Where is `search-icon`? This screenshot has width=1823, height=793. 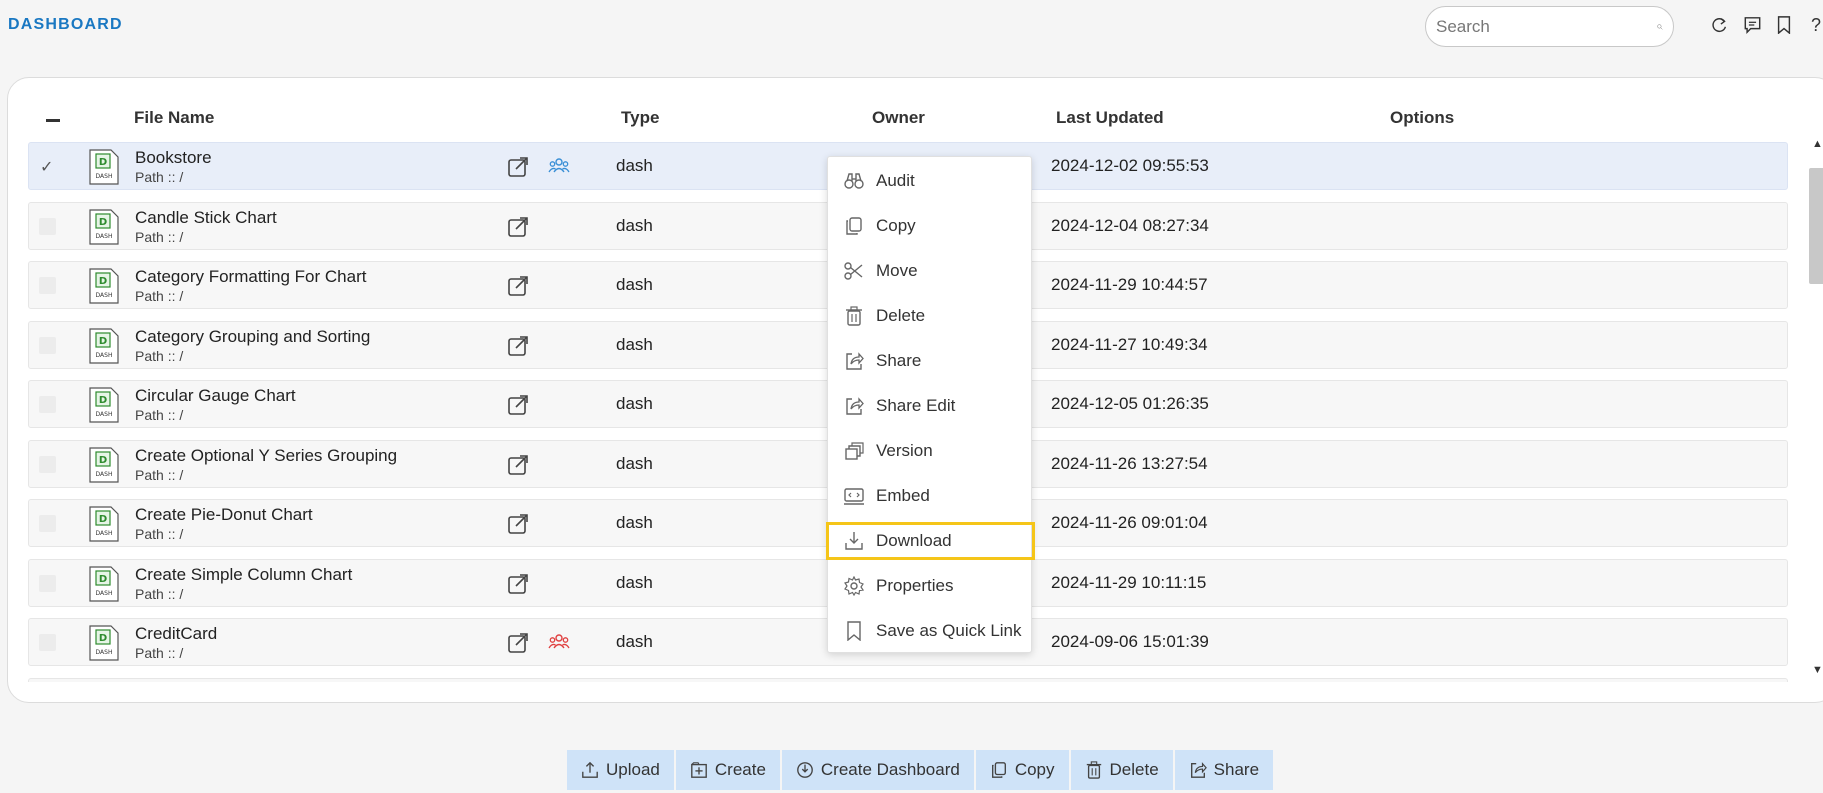 search-icon is located at coordinates (1660, 27).